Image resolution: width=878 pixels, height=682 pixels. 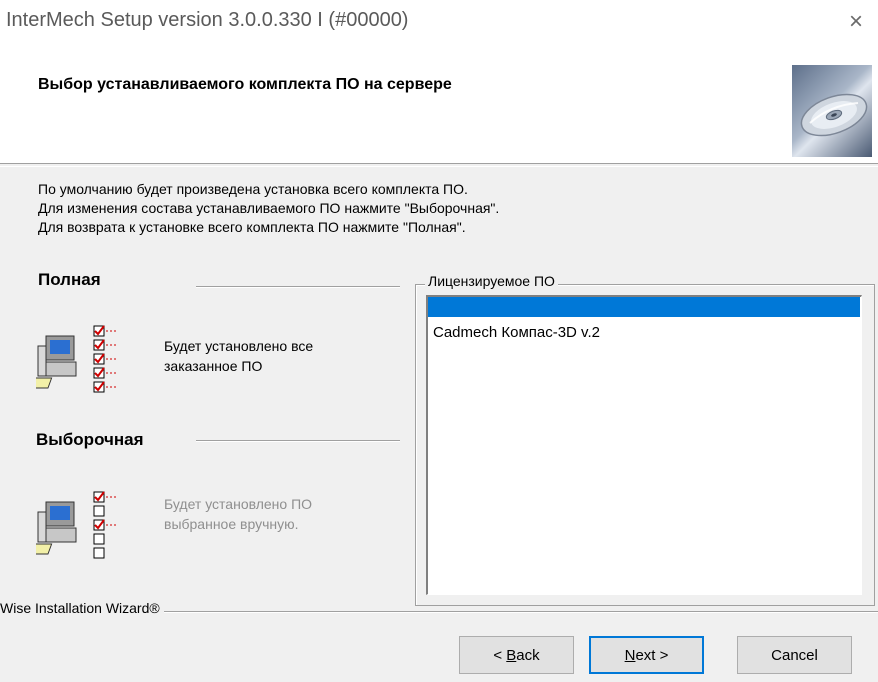 I want to click on licensed-group-legend: Лицензируемое ПО, so click(x=491, y=281).